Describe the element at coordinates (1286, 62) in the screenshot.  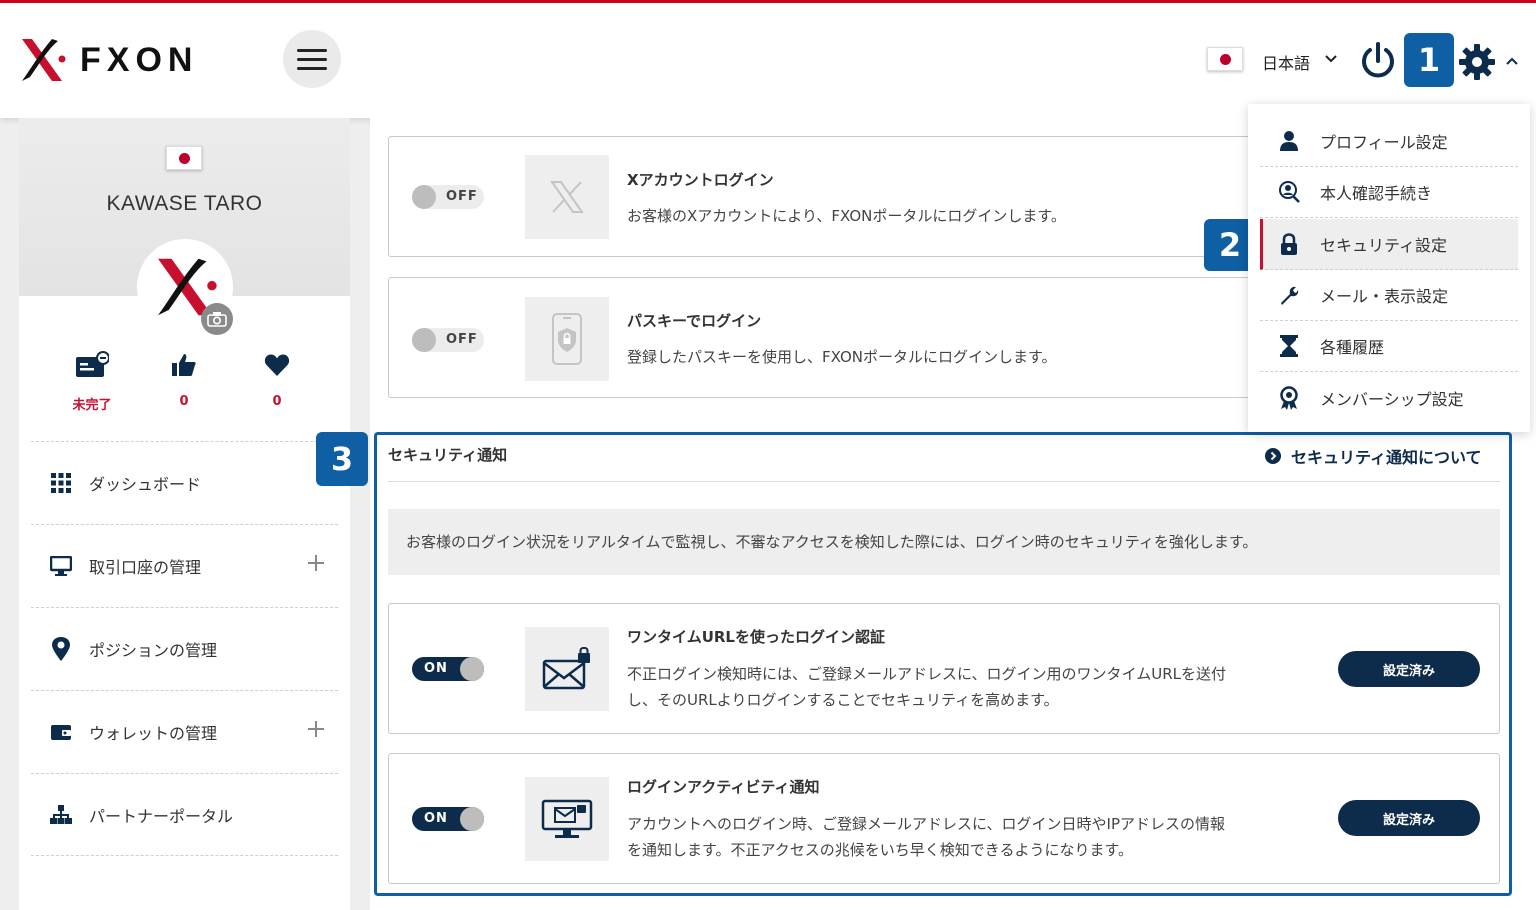
I see `language-selector: 日本語` at that location.